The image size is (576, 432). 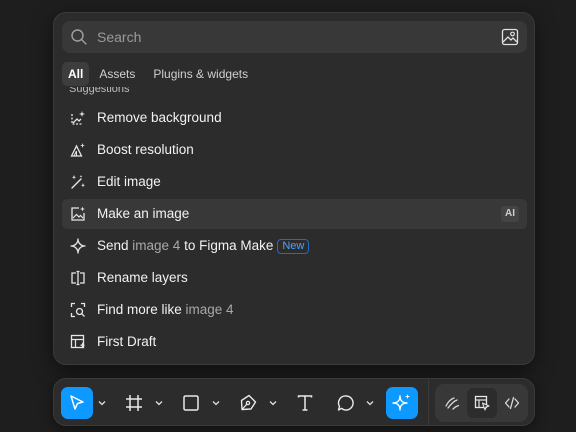 I want to click on item-label: Send image 4 to Figma Make New, so click(x=203, y=246).